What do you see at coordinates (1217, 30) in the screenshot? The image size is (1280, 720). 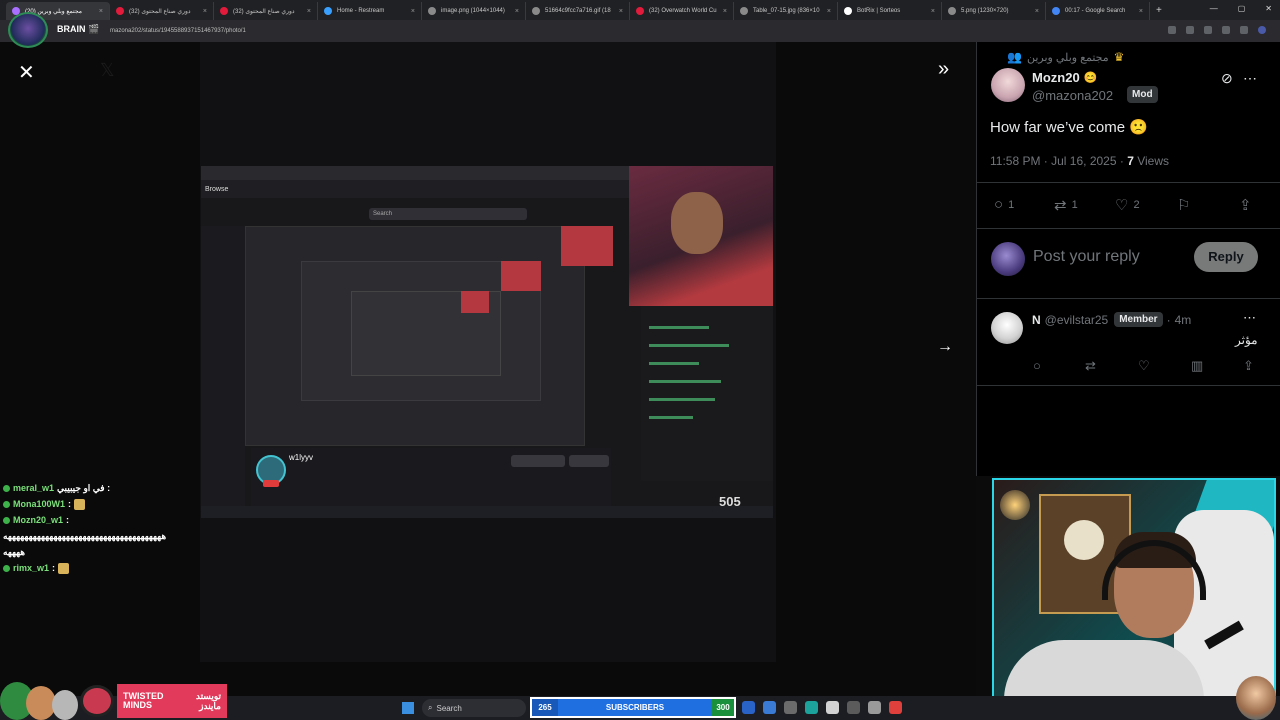 I see `extension-icons` at bounding box center [1217, 30].